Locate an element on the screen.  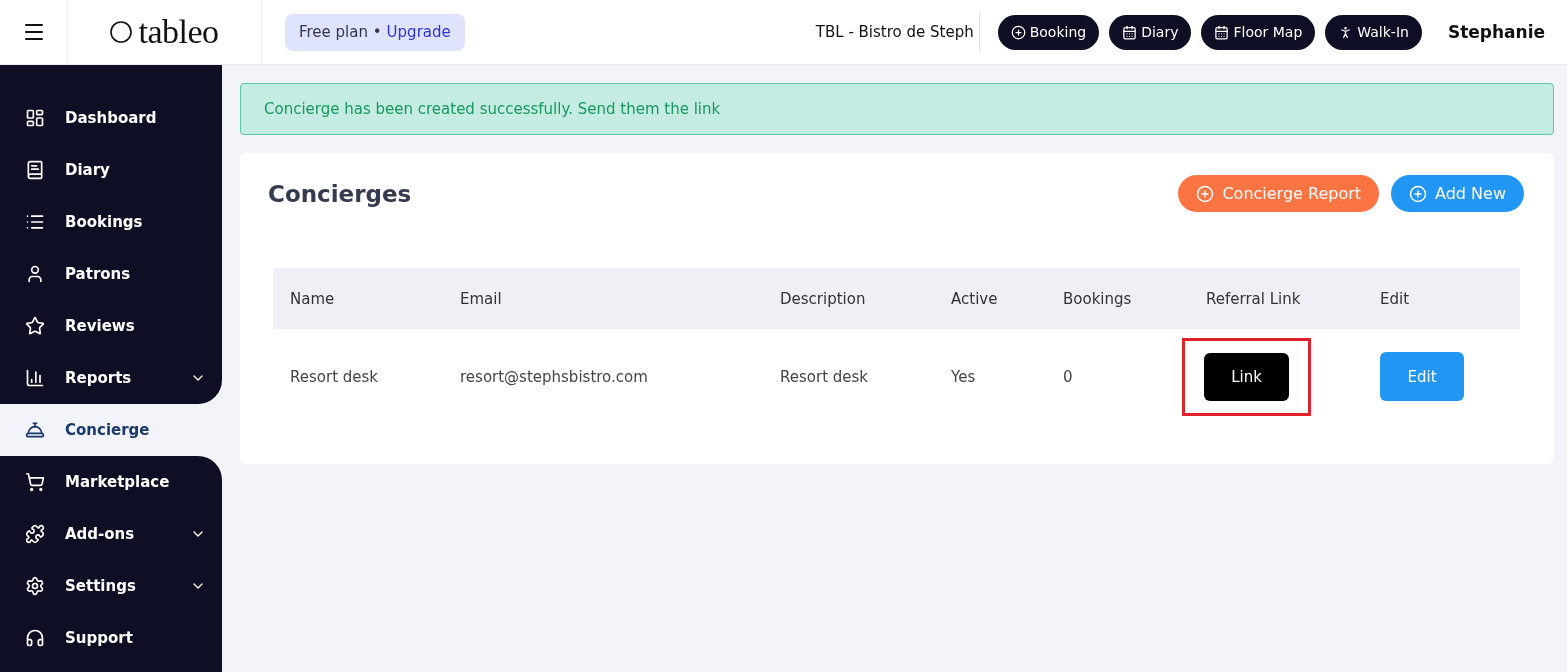
sidebar-item: Support is located at coordinates (111, 638).